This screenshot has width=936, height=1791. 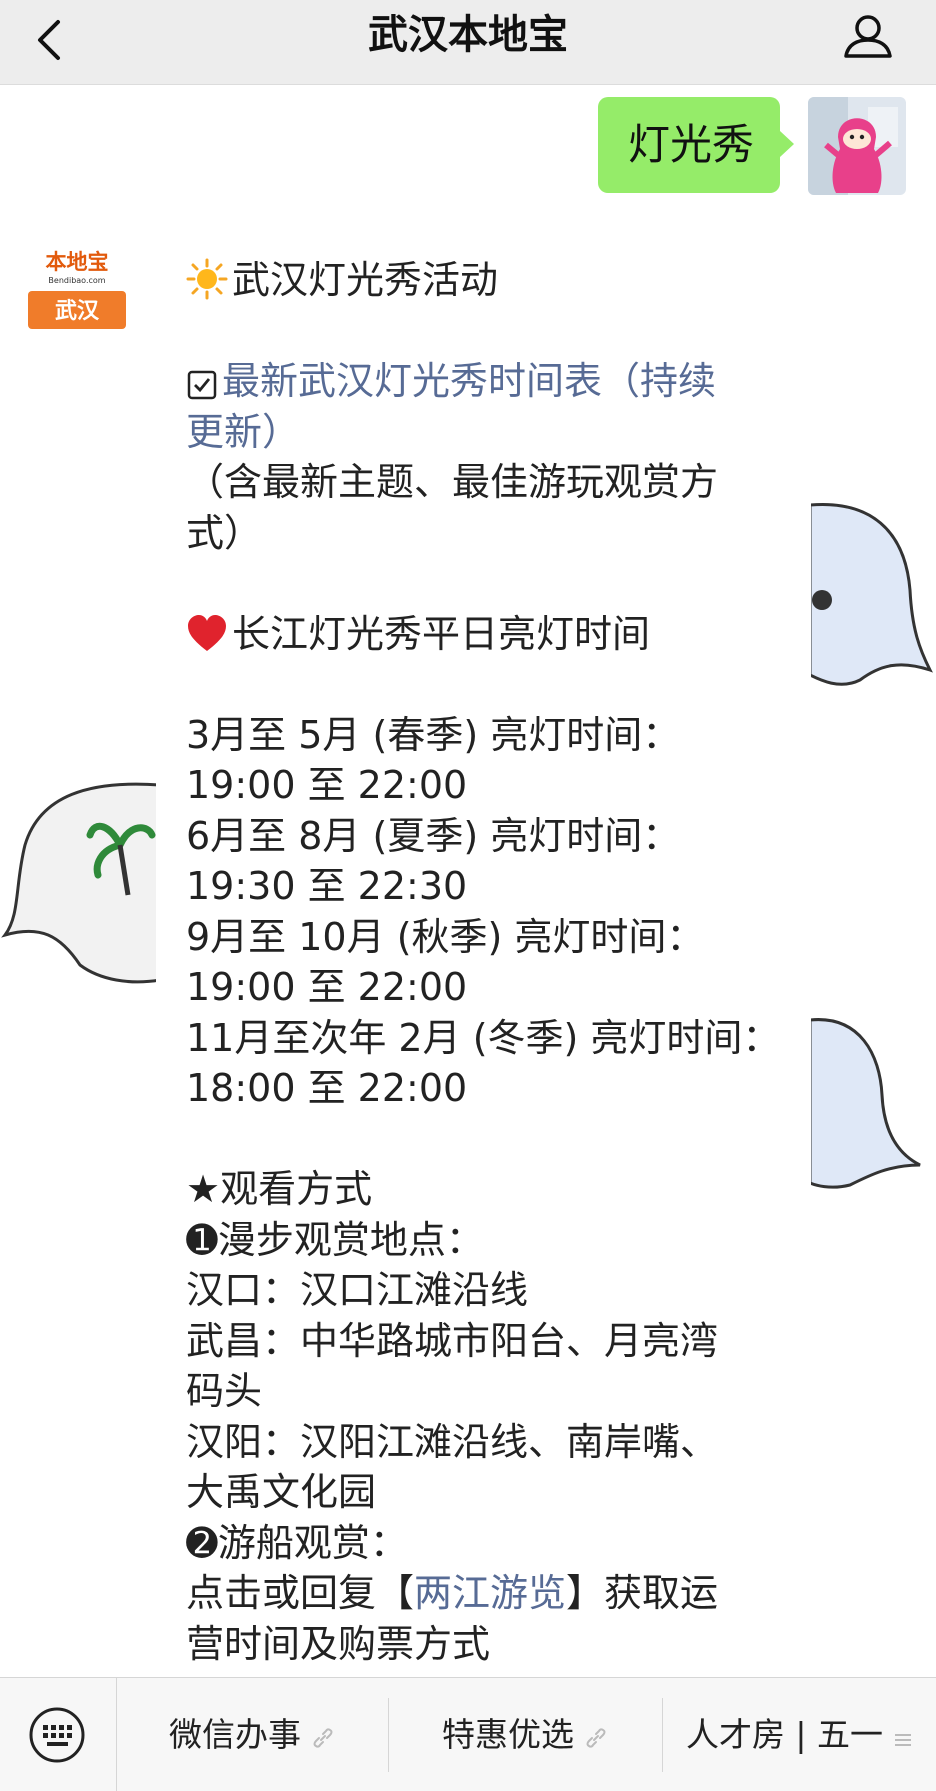 I want to click on sent-message-bubble: 灯光秀, so click(x=689, y=145).